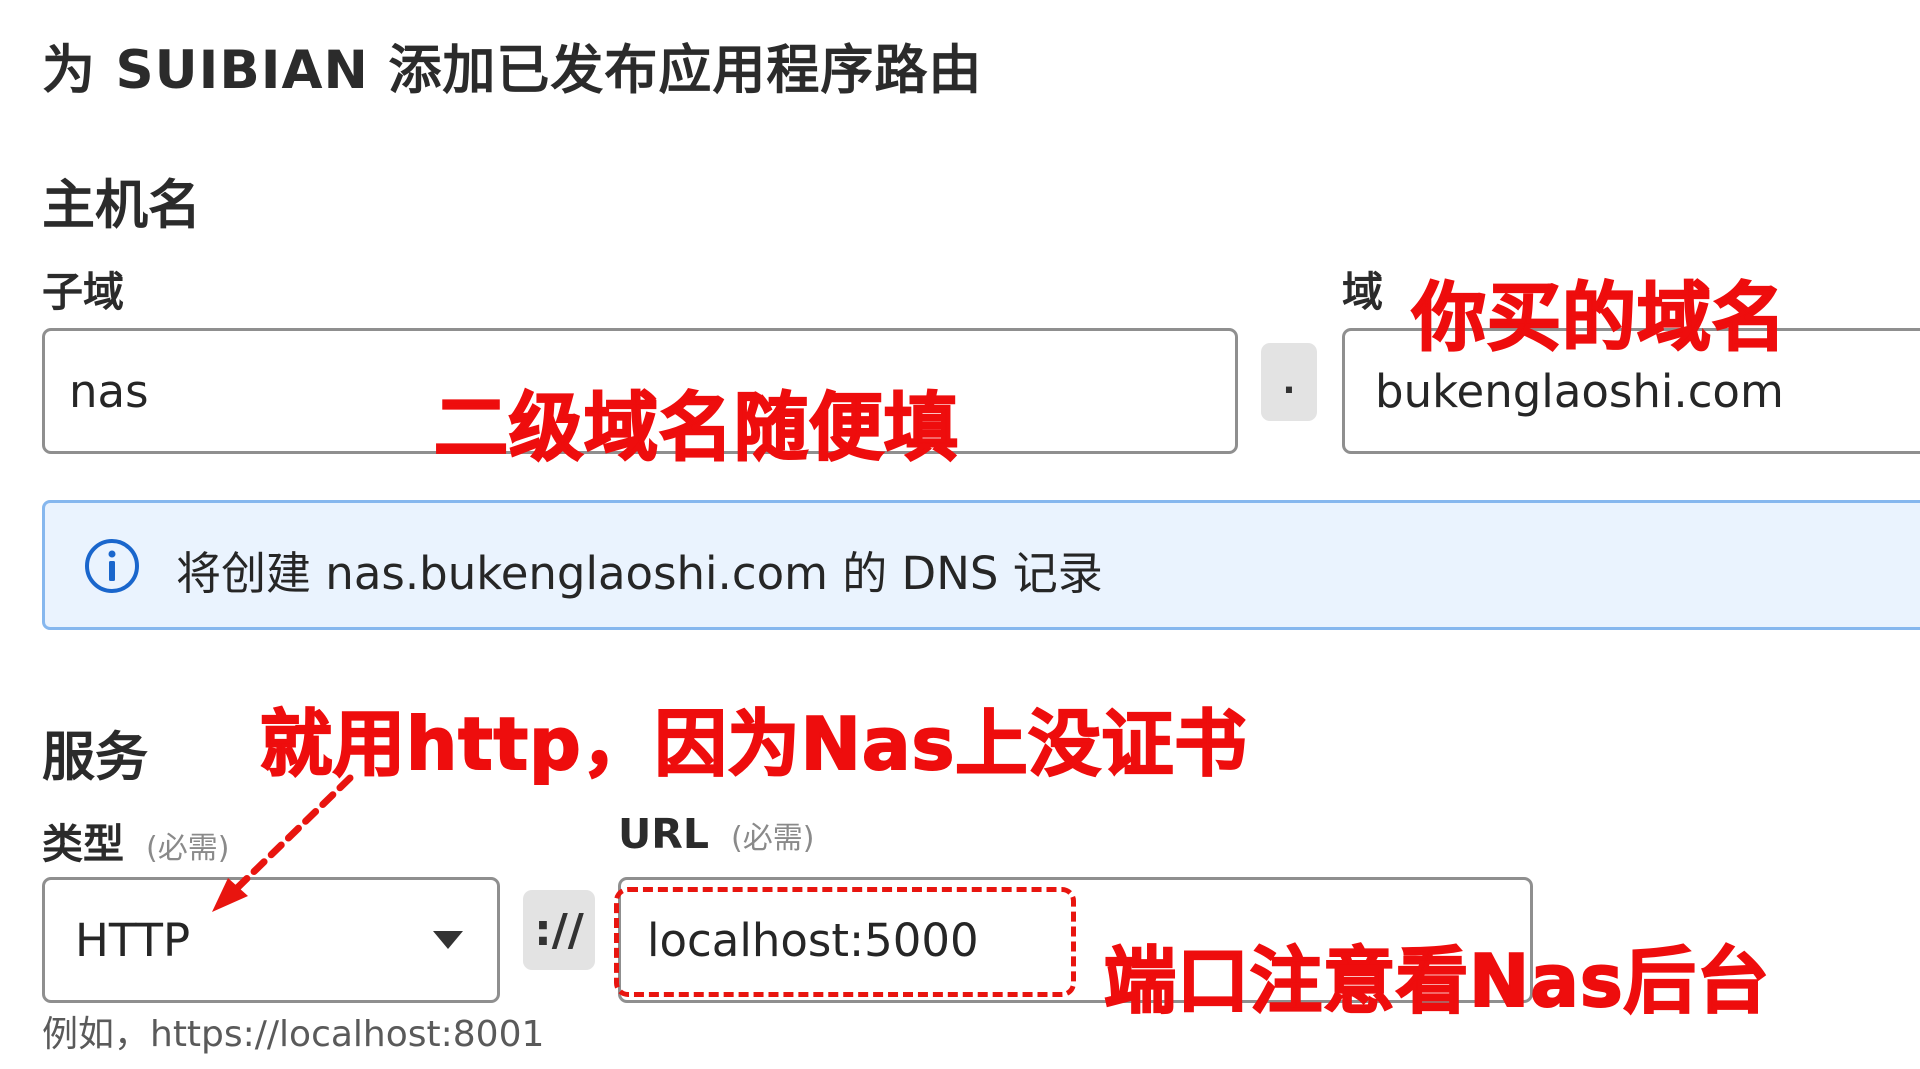 This screenshot has height=1069, width=1920. I want to click on page-title: 为 SUIBIAN 添加已发布应用程序路由, so click(512, 70).